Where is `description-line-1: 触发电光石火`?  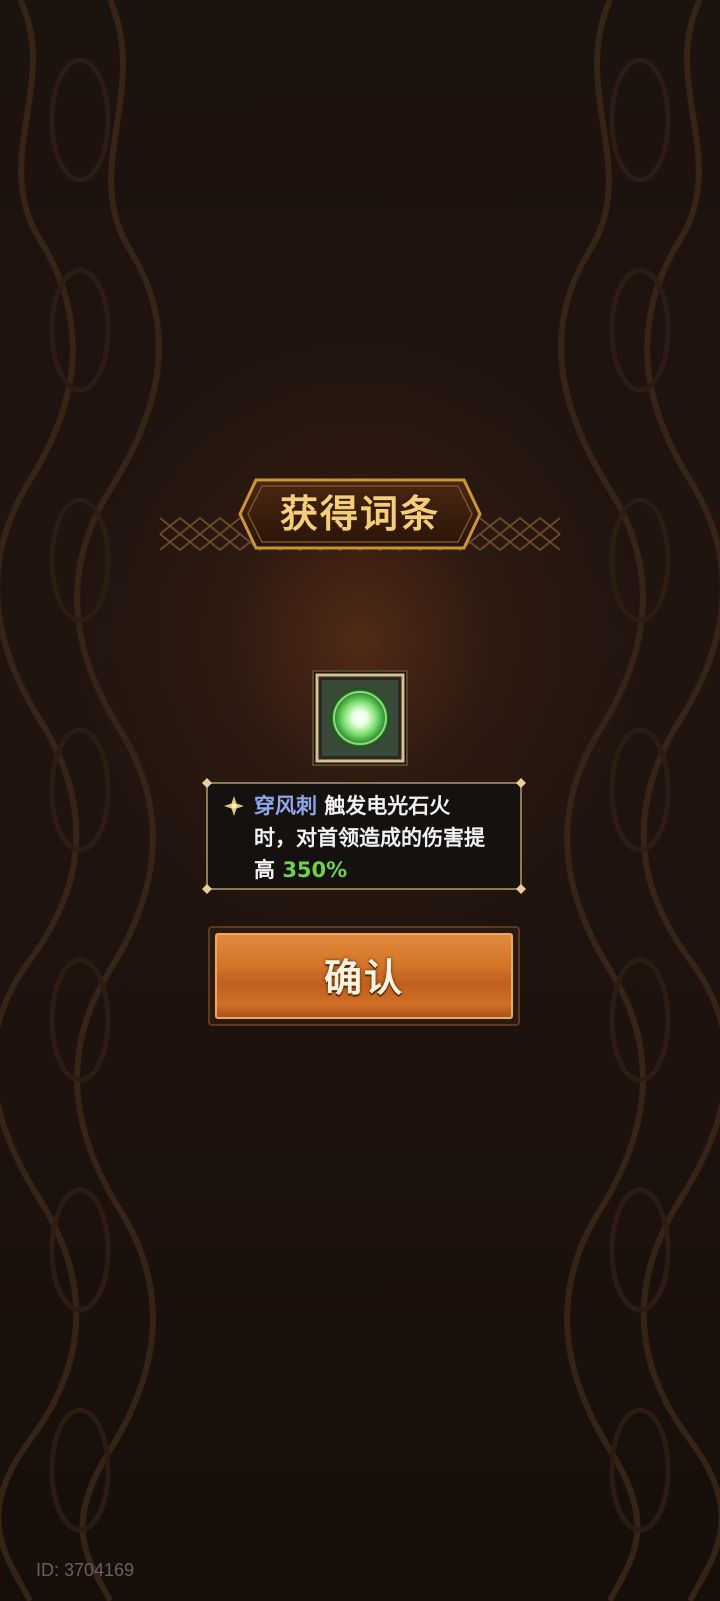
description-line-1: 触发电光石火 is located at coordinates (387, 806).